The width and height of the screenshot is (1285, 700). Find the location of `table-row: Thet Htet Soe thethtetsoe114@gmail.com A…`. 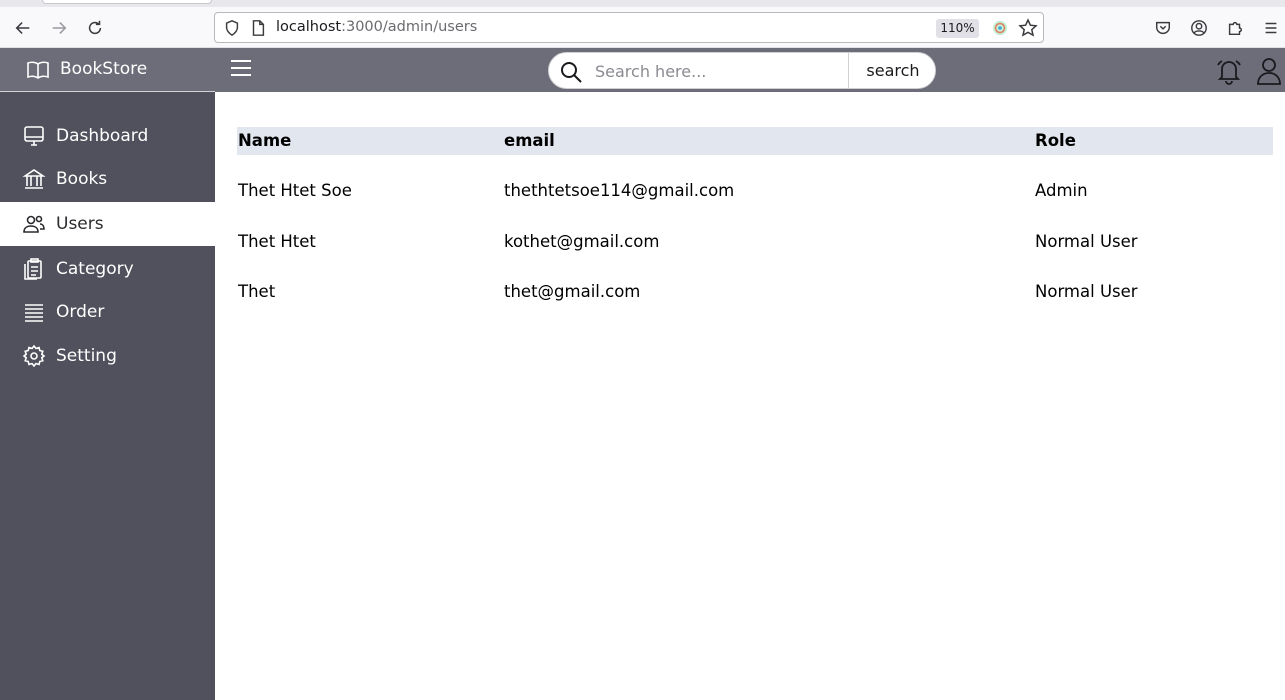

table-row: Thet Htet Soe thethtetsoe114@gmail.com A… is located at coordinates (755, 180).